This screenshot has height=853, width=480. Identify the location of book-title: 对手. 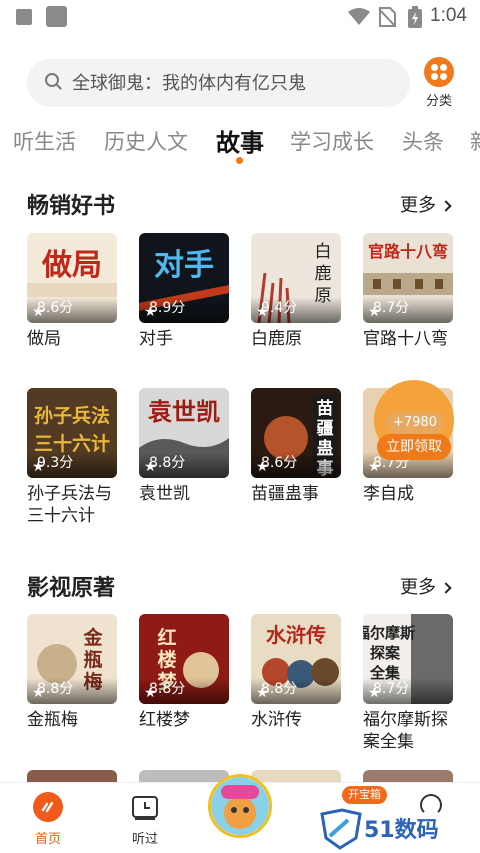
(156, 339).